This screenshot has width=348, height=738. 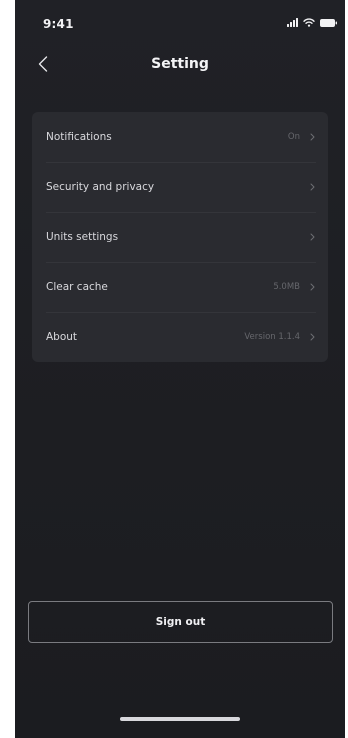 I want to click on settings-item-value: On, so click(x=293, y=137).